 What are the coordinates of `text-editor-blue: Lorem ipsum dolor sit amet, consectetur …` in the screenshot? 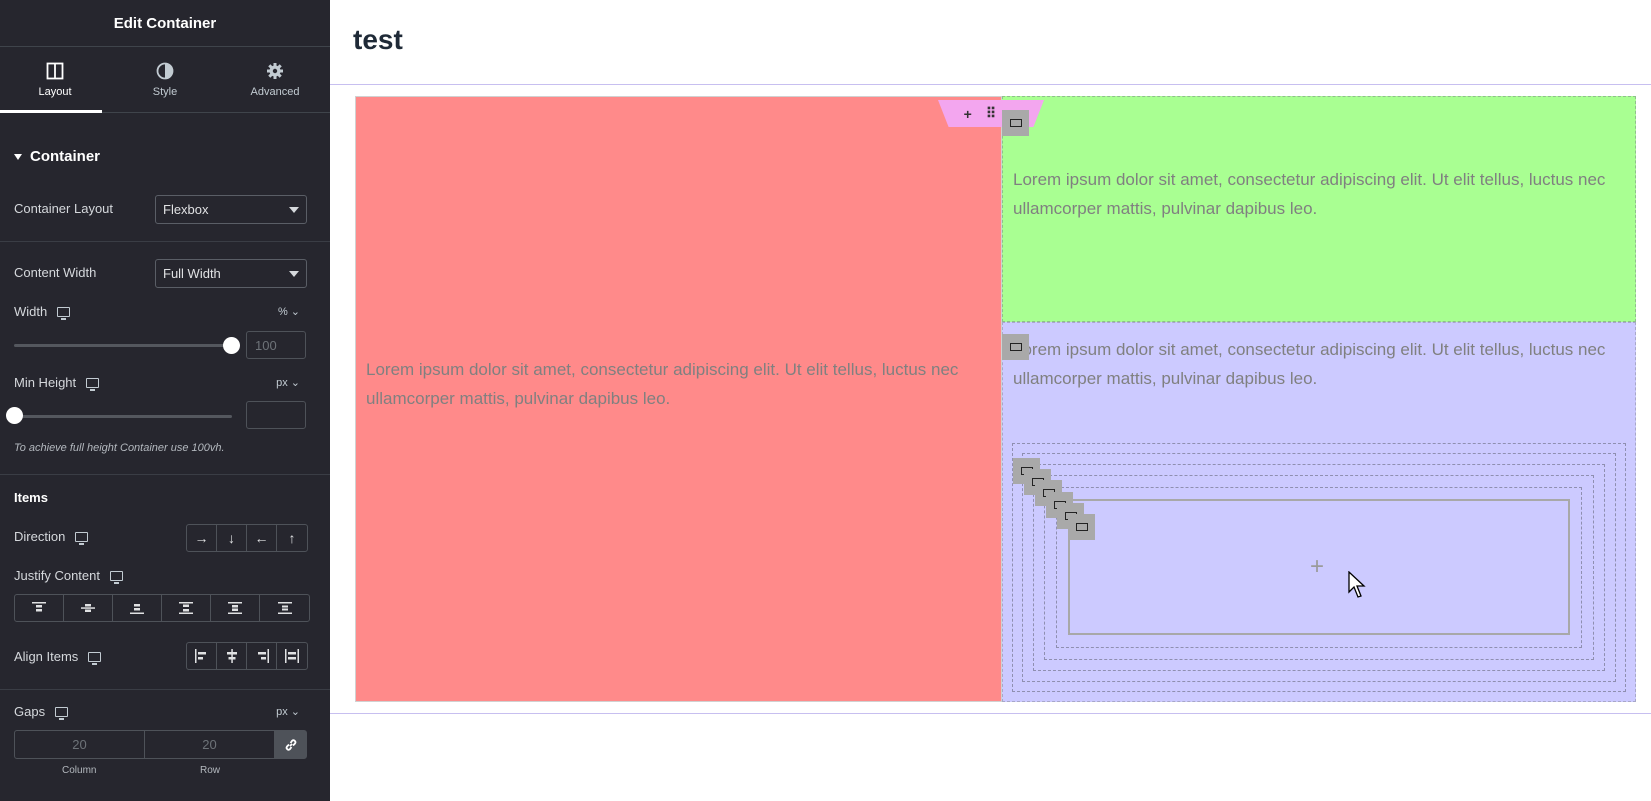 It's located at (1319, 364).